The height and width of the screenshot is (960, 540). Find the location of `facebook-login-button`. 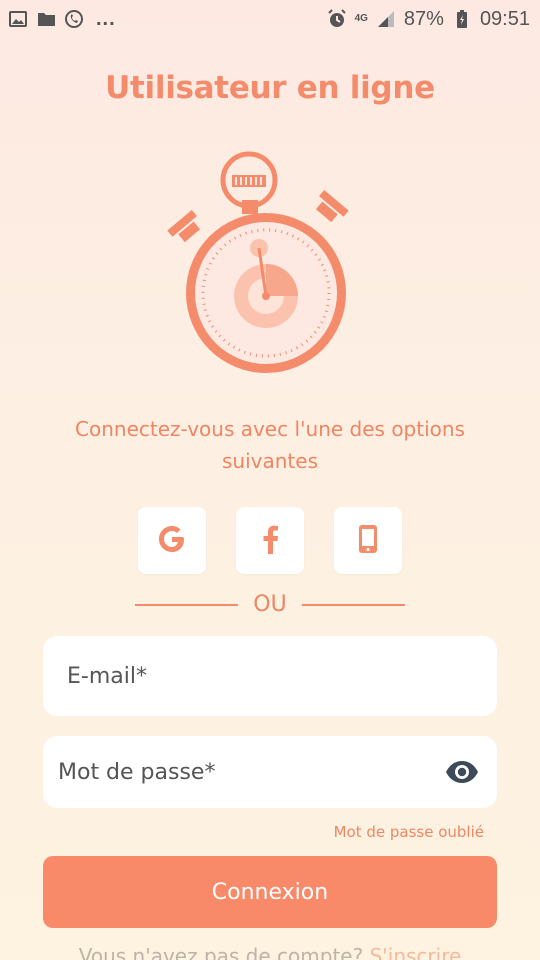

facebook-login-button is located at coordinates (270, 540).